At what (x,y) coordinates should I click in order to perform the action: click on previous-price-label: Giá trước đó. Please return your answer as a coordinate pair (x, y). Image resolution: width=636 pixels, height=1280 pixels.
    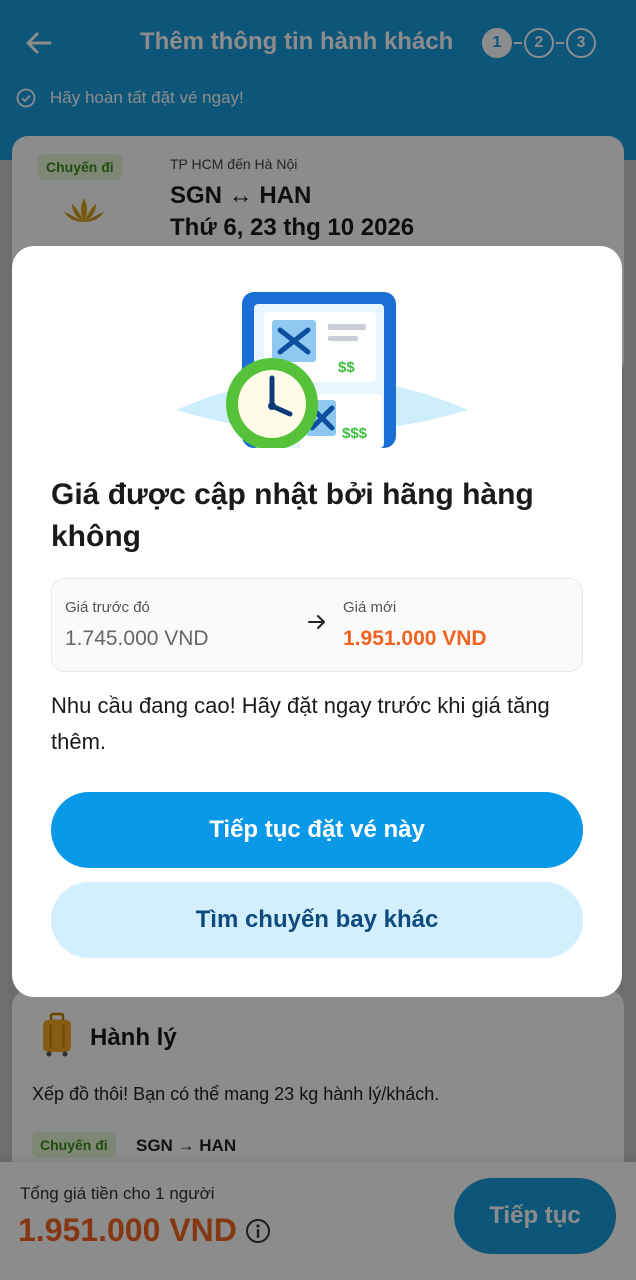
    Looking at the image, I should click on (107, 607).